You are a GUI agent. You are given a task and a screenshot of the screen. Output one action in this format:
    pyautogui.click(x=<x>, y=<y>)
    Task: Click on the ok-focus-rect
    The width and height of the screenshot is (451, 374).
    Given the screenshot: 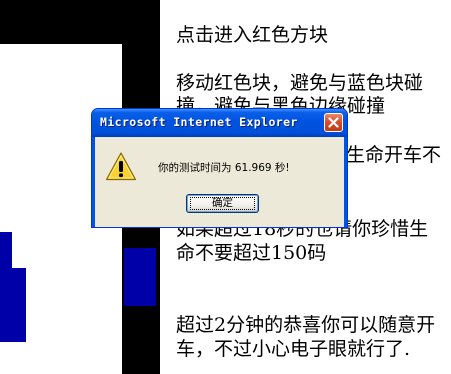 What is the action you would take?
    pyautogui.click(x=222, y=203)
    